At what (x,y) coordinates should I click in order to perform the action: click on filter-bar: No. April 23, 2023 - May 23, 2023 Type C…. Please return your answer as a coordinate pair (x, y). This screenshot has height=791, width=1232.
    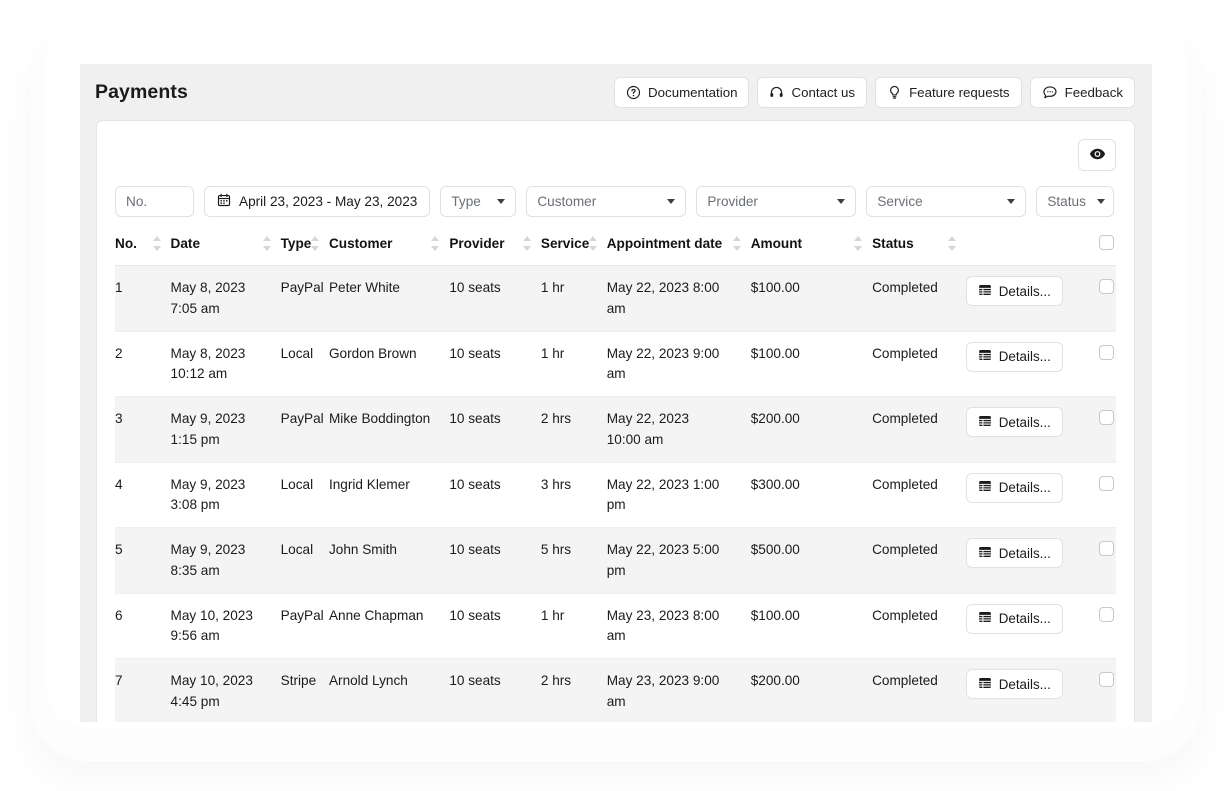
    Looking at the image, I should click on (615, 194).